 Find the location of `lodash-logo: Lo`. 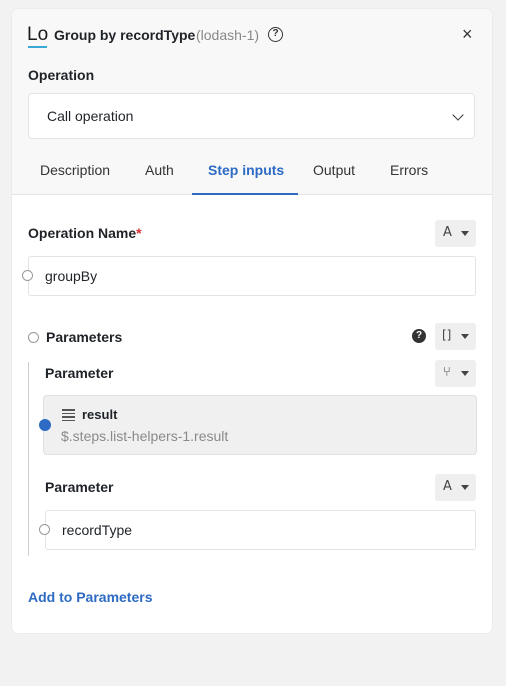

lodash-logo: Lo is located at coordinates (38, 36).